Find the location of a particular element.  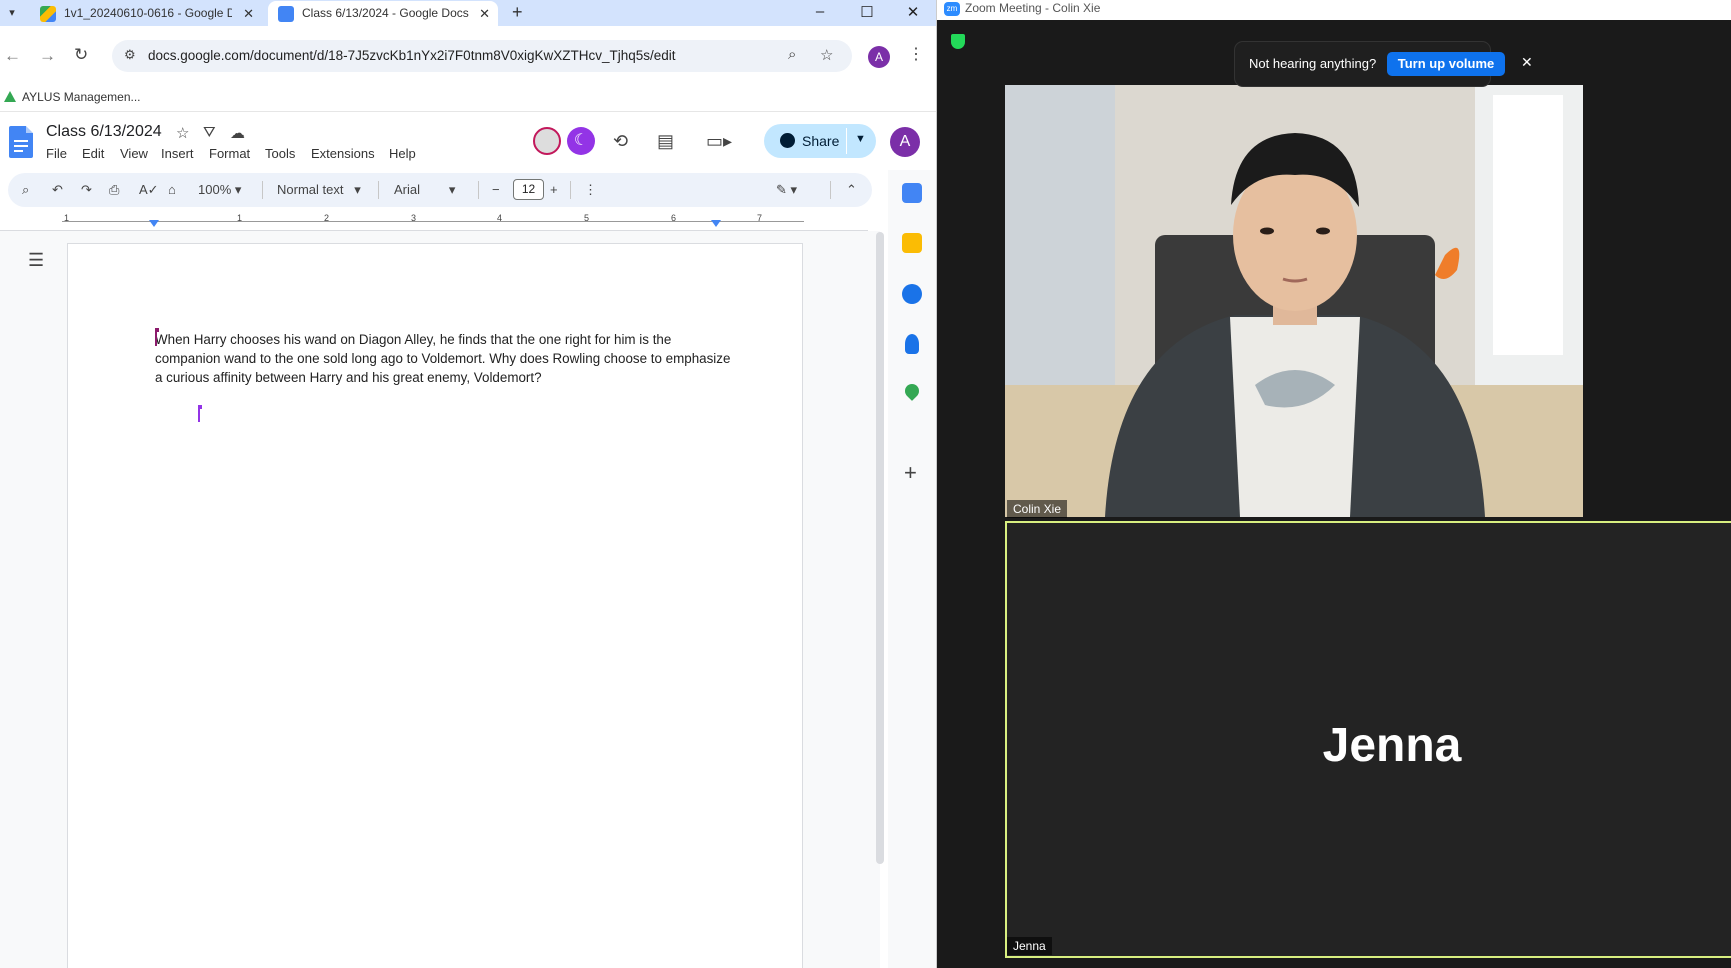

comments-icon: ▤ is located at coordinates (665, 141).